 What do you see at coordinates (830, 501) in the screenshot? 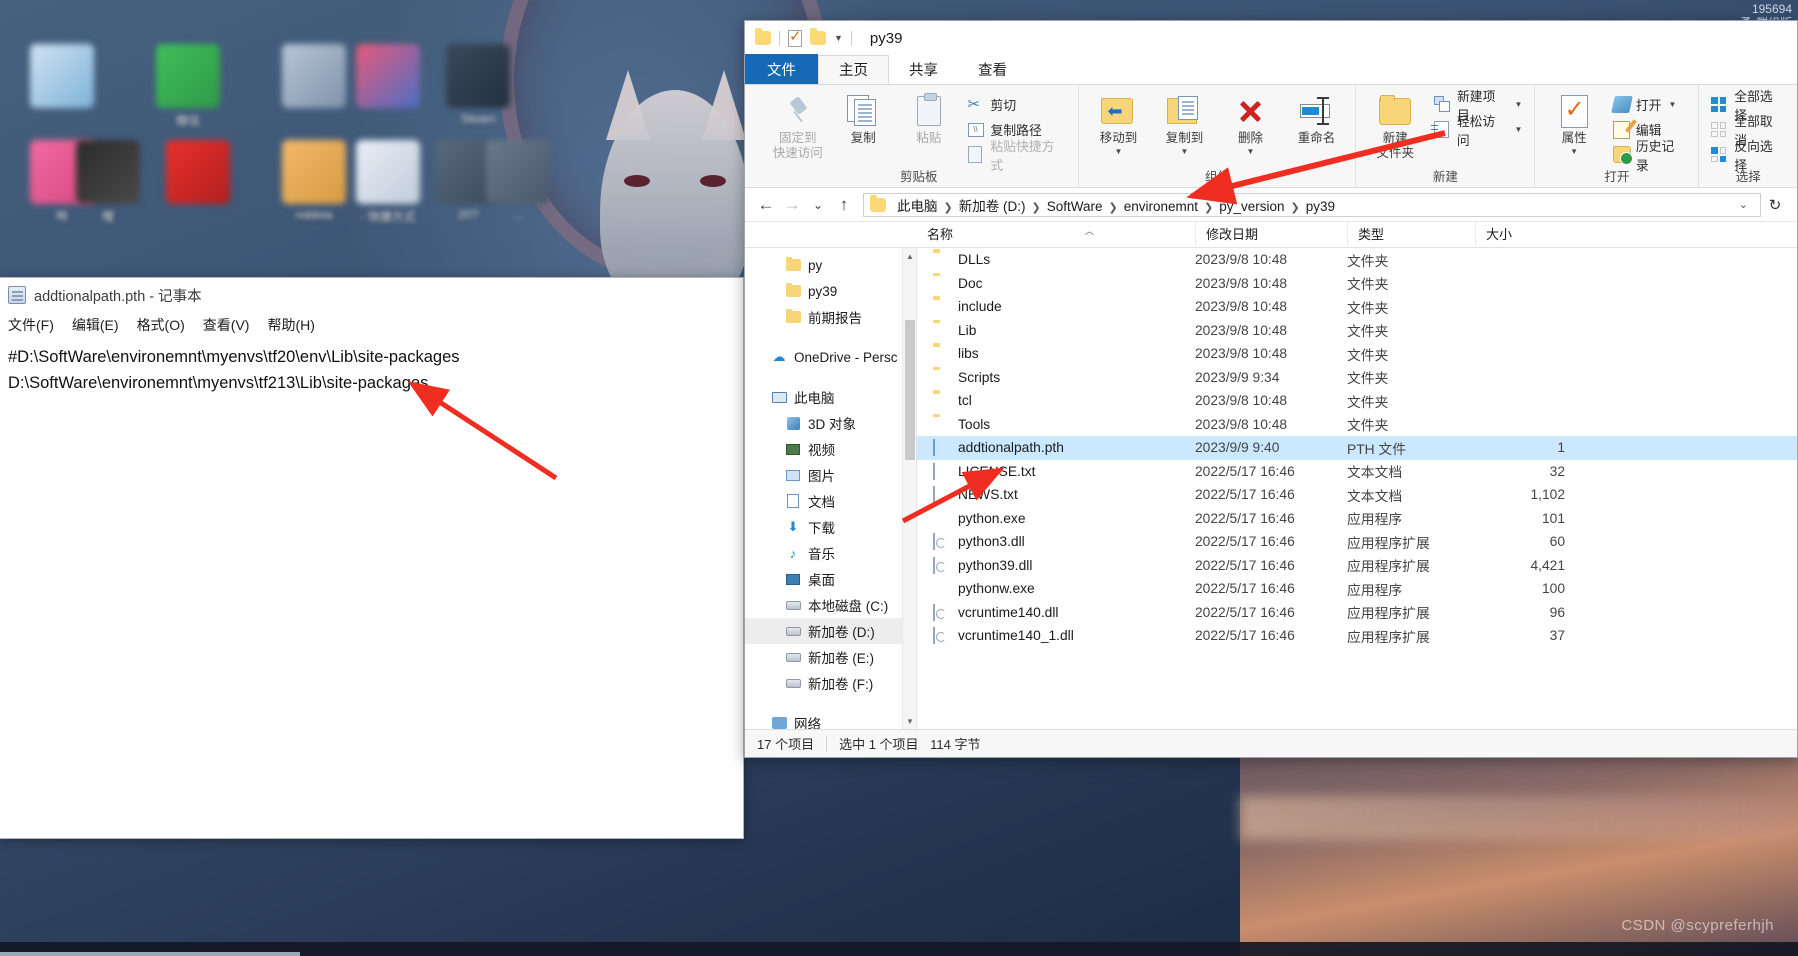
I see `nav-item-文档: 文档` at bounding box center [830, 501].